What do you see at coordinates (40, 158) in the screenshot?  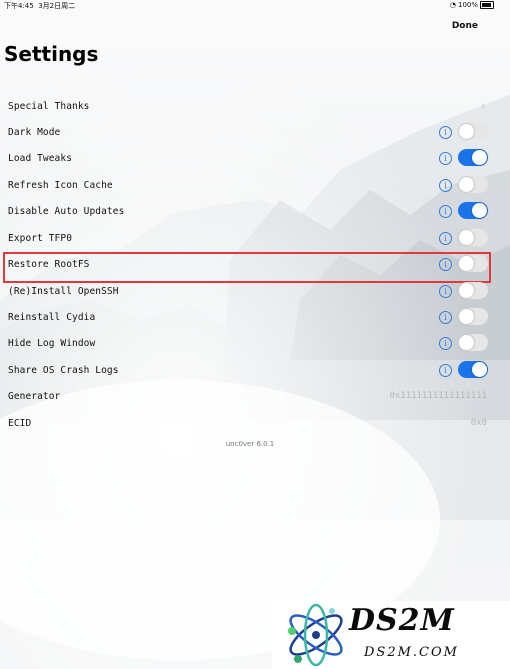 I see `row-label: Load Tweaks` at bounding box center [40, 158].